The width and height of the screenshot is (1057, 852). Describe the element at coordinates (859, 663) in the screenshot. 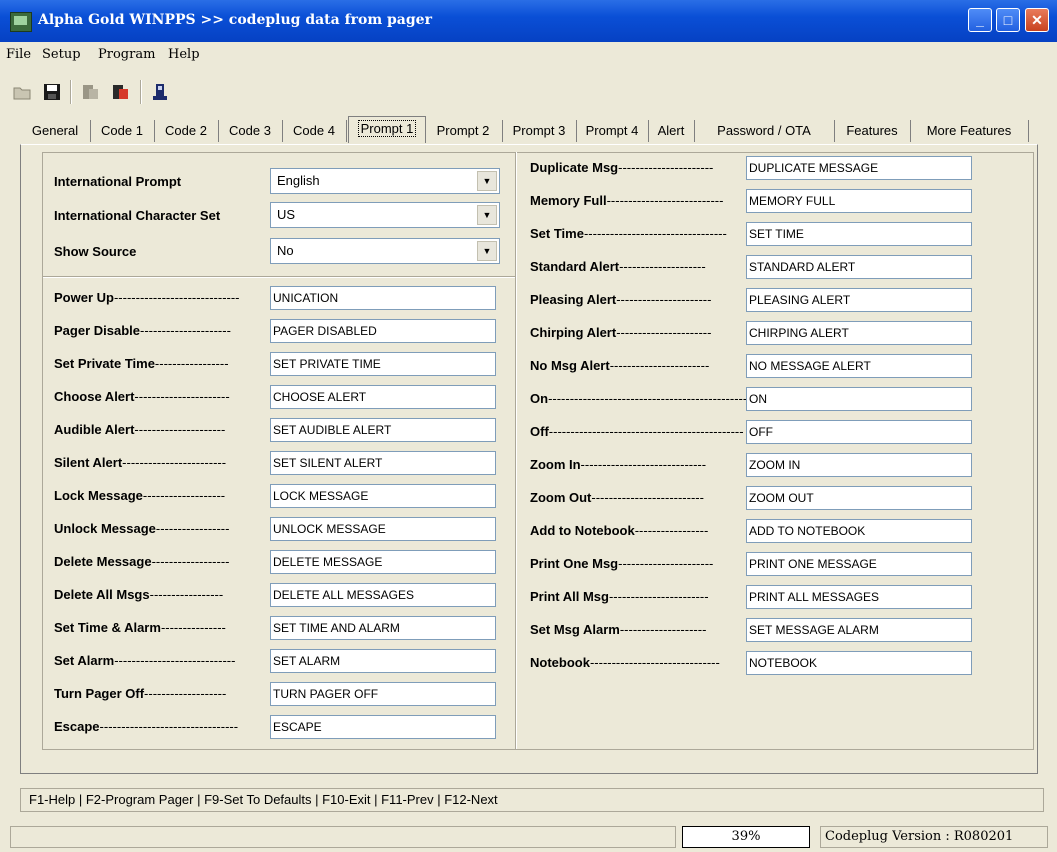

I see `notebook-field: NOTEBOOK` at that location.